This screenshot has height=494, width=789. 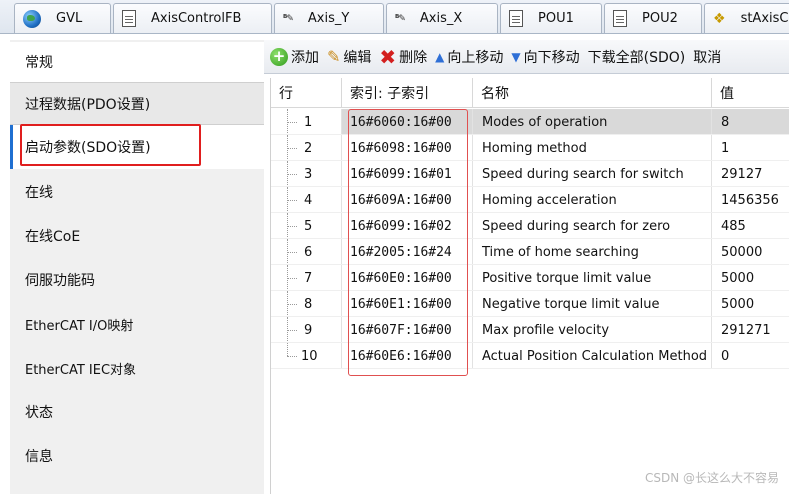 What do you see at coordinates (636, 57) in the screenshot?
I see `download-all-button-label: 下载全部(SDO)` at bounding box center [636, 57].